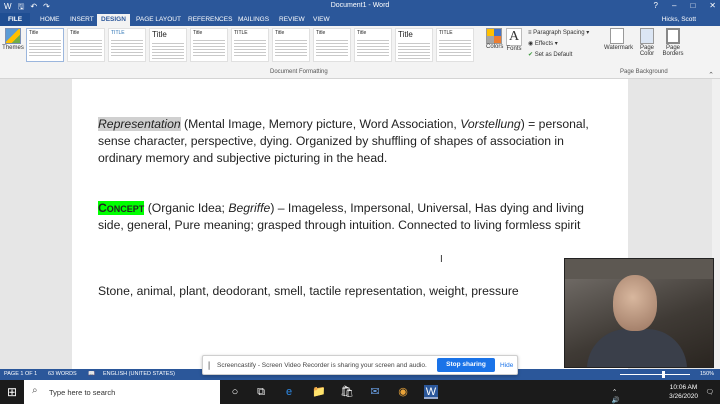  I want to click on page-color-label: Page Color, so click(647, 51).